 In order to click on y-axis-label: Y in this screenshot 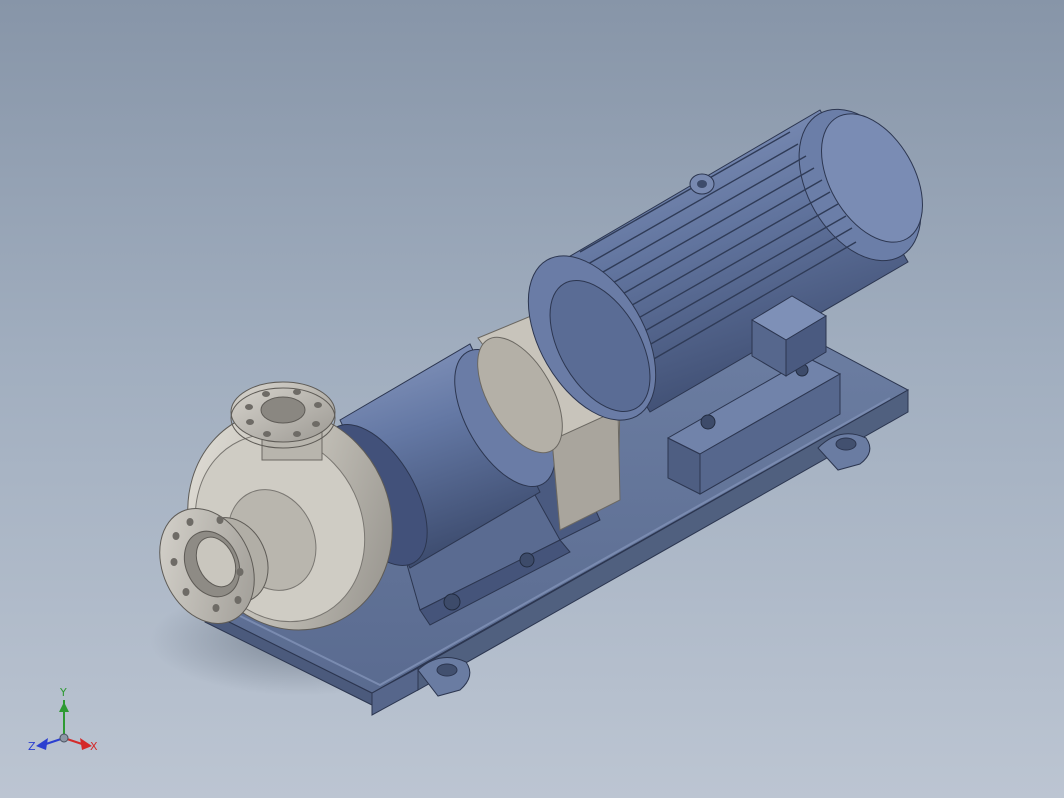, I will do `click(63, 692)`.